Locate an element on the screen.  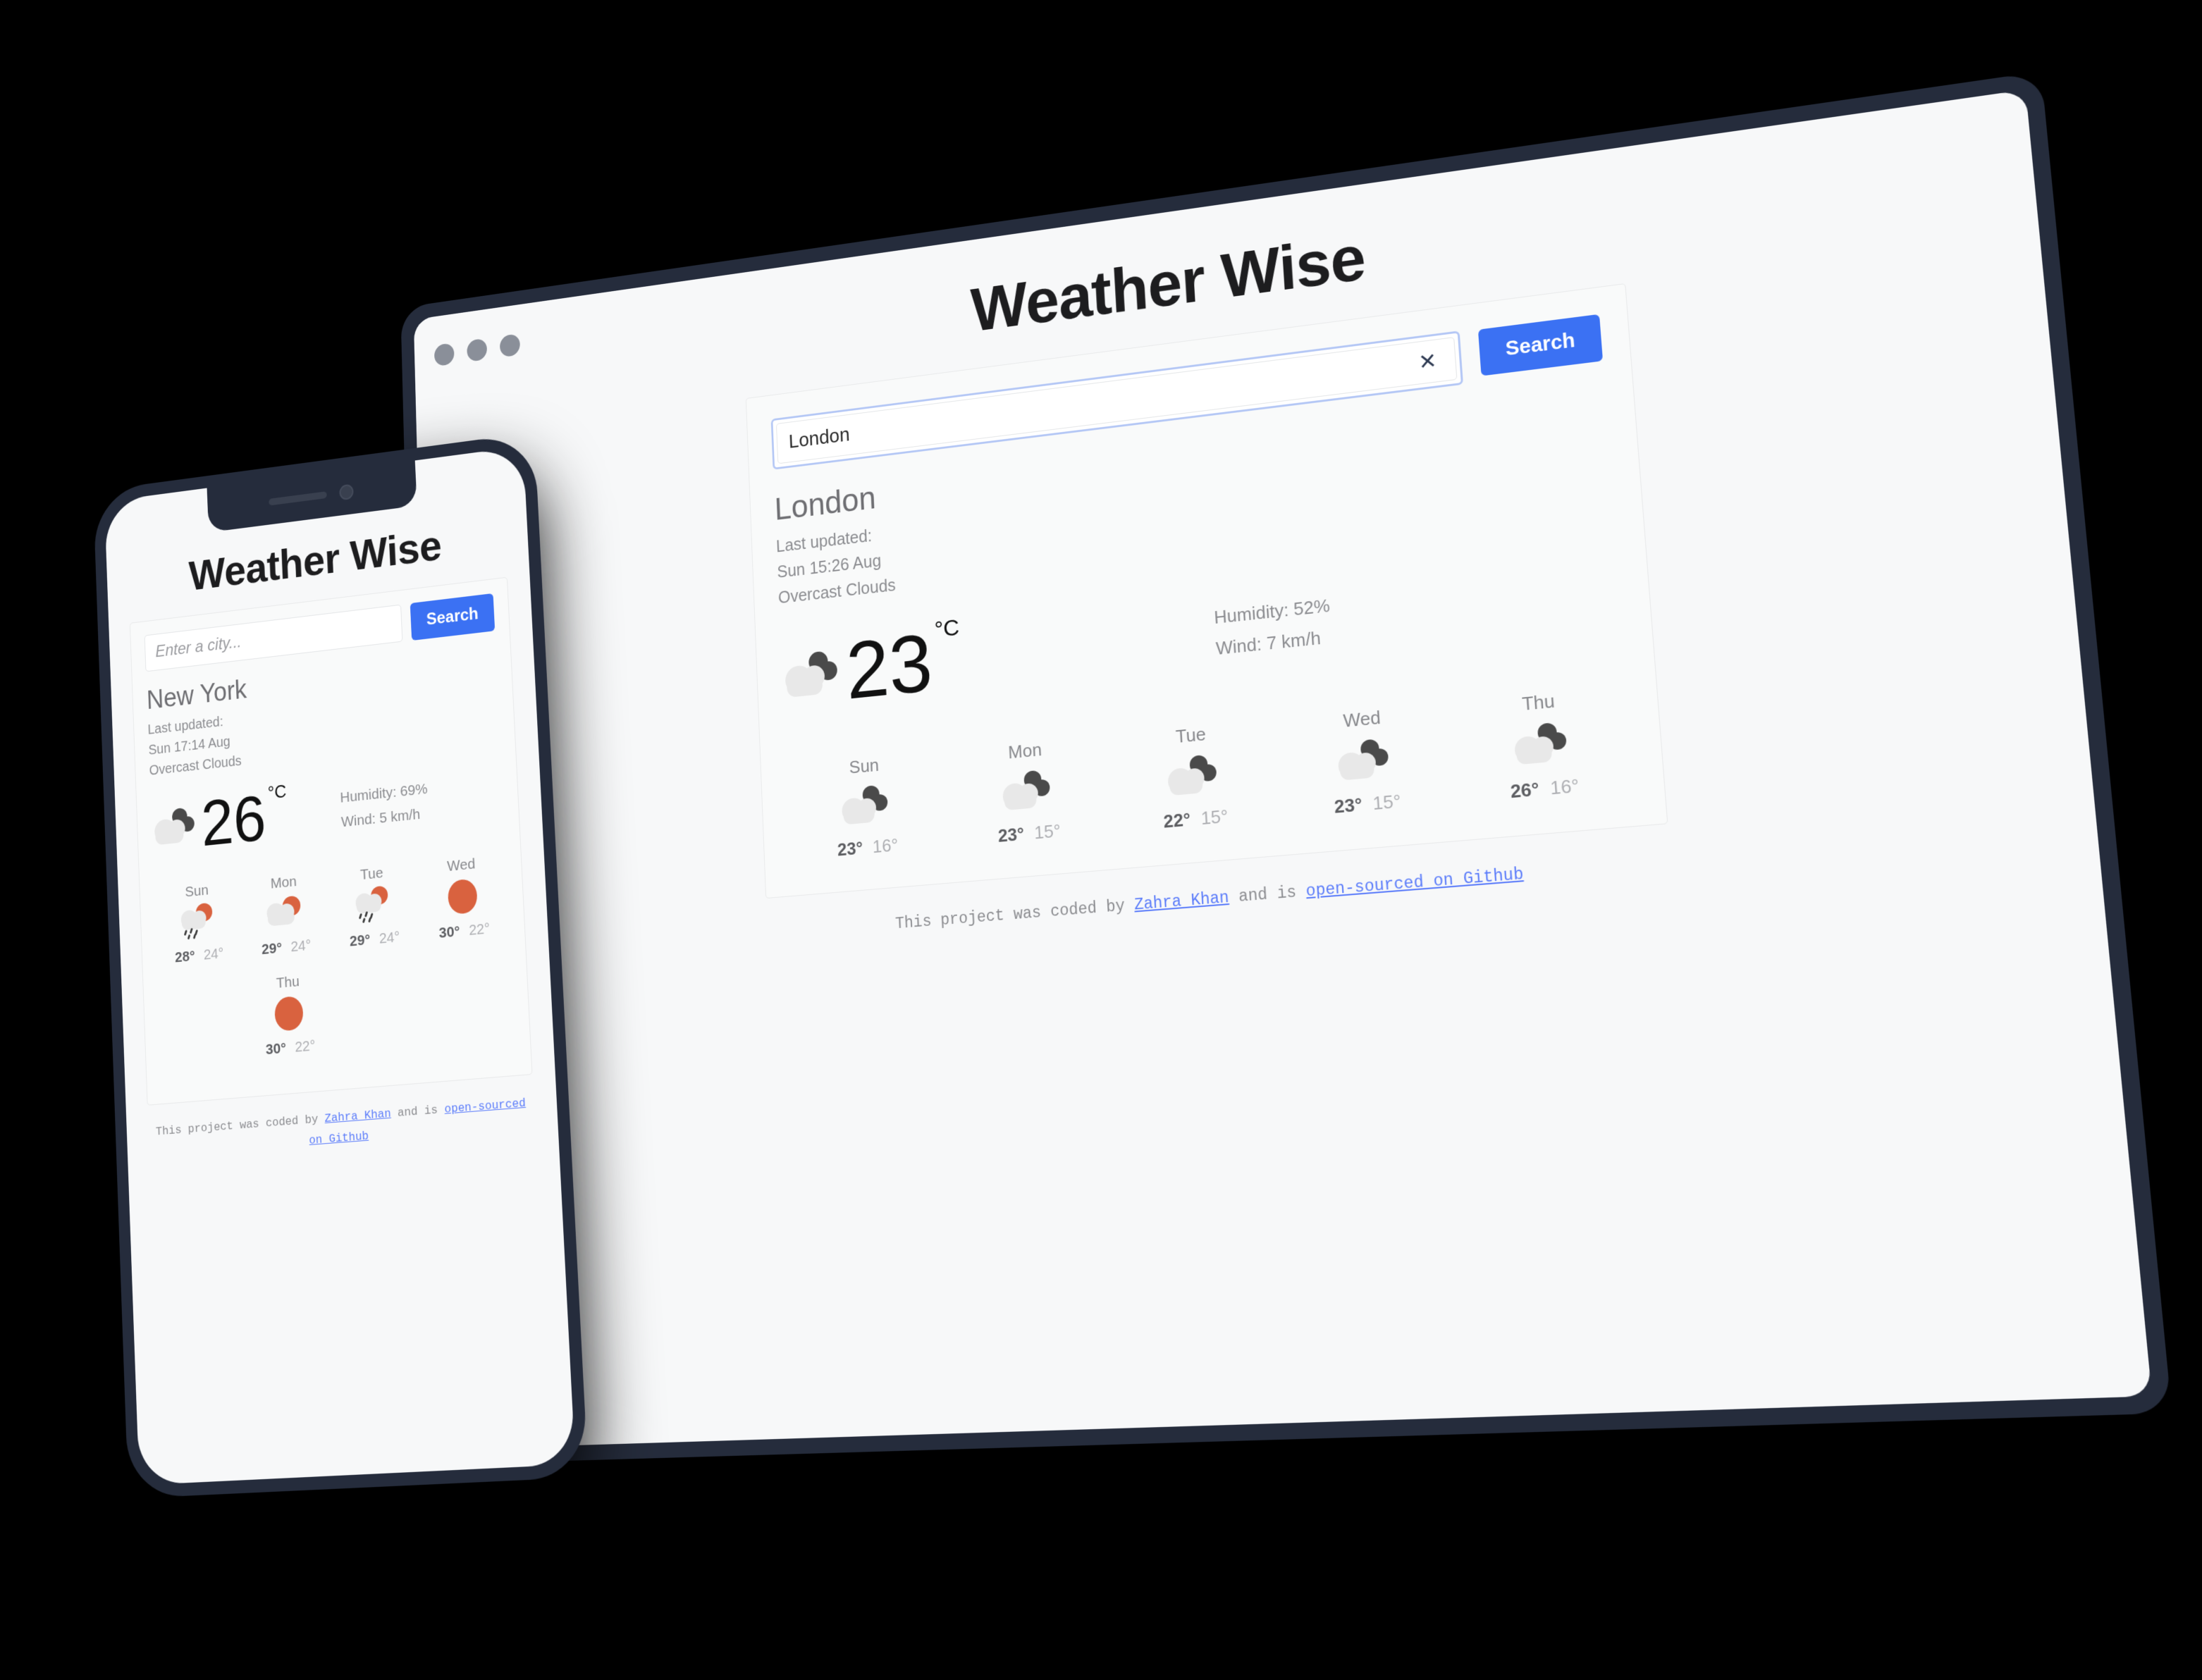
forecast-day: Sun 23° 16° is located at coordinates (867, 806).